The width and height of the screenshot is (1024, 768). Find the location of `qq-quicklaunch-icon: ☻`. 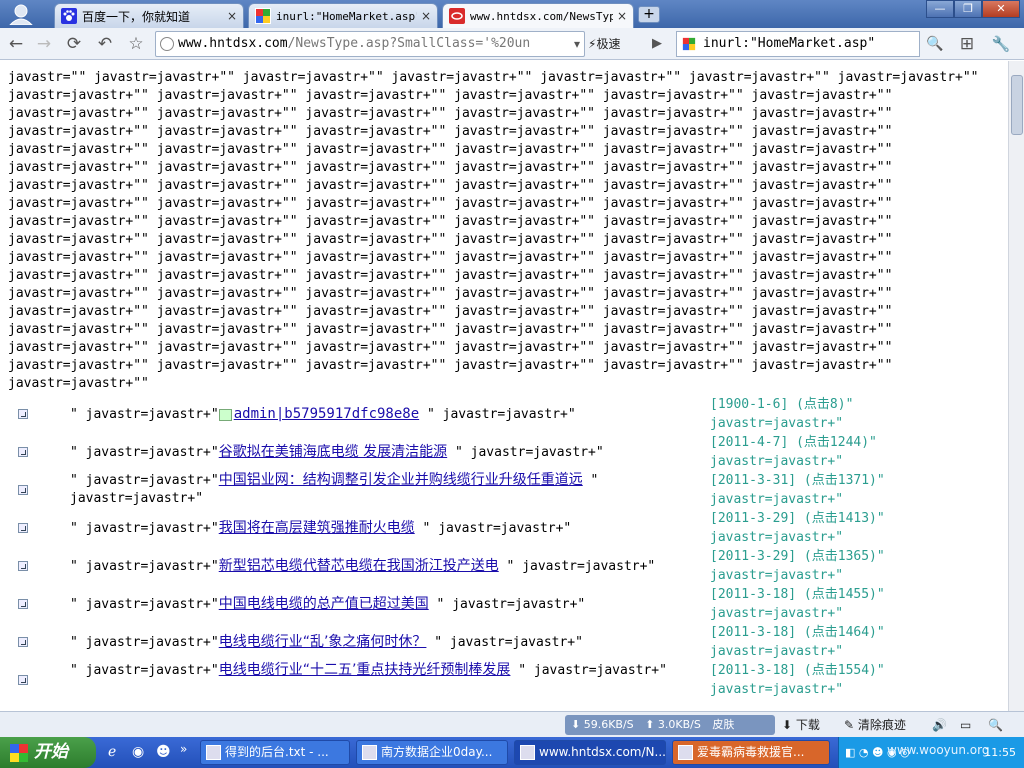

qq-quicklaunch-icon: ☻ is located at coordinates (163, 752).